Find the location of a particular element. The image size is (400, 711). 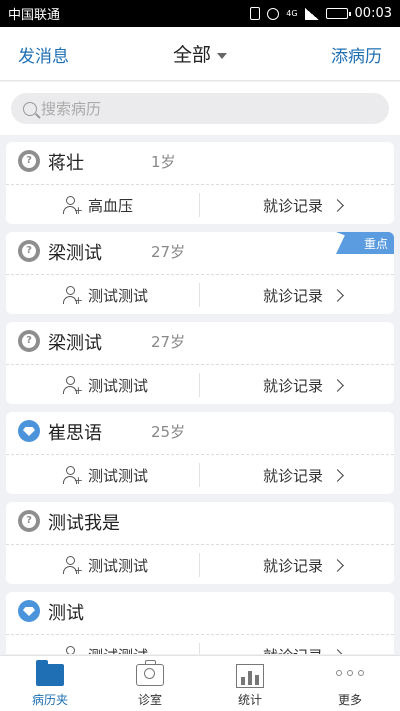

patient-name: 梁测试 is located at coordinates (75, 253).